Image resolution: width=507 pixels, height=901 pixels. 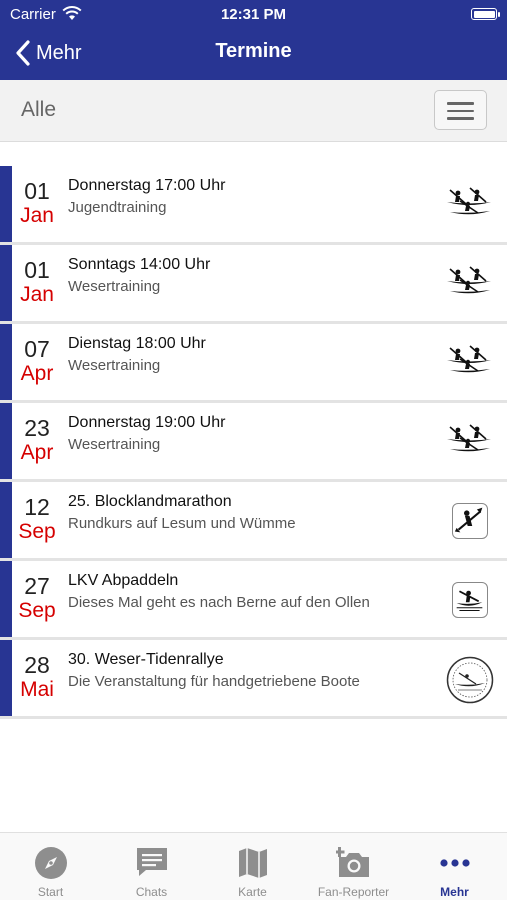 What do you see at coordinates (37, 586) in the screenshot?
I see `event-day: 27` at bounding box center [37, 586].